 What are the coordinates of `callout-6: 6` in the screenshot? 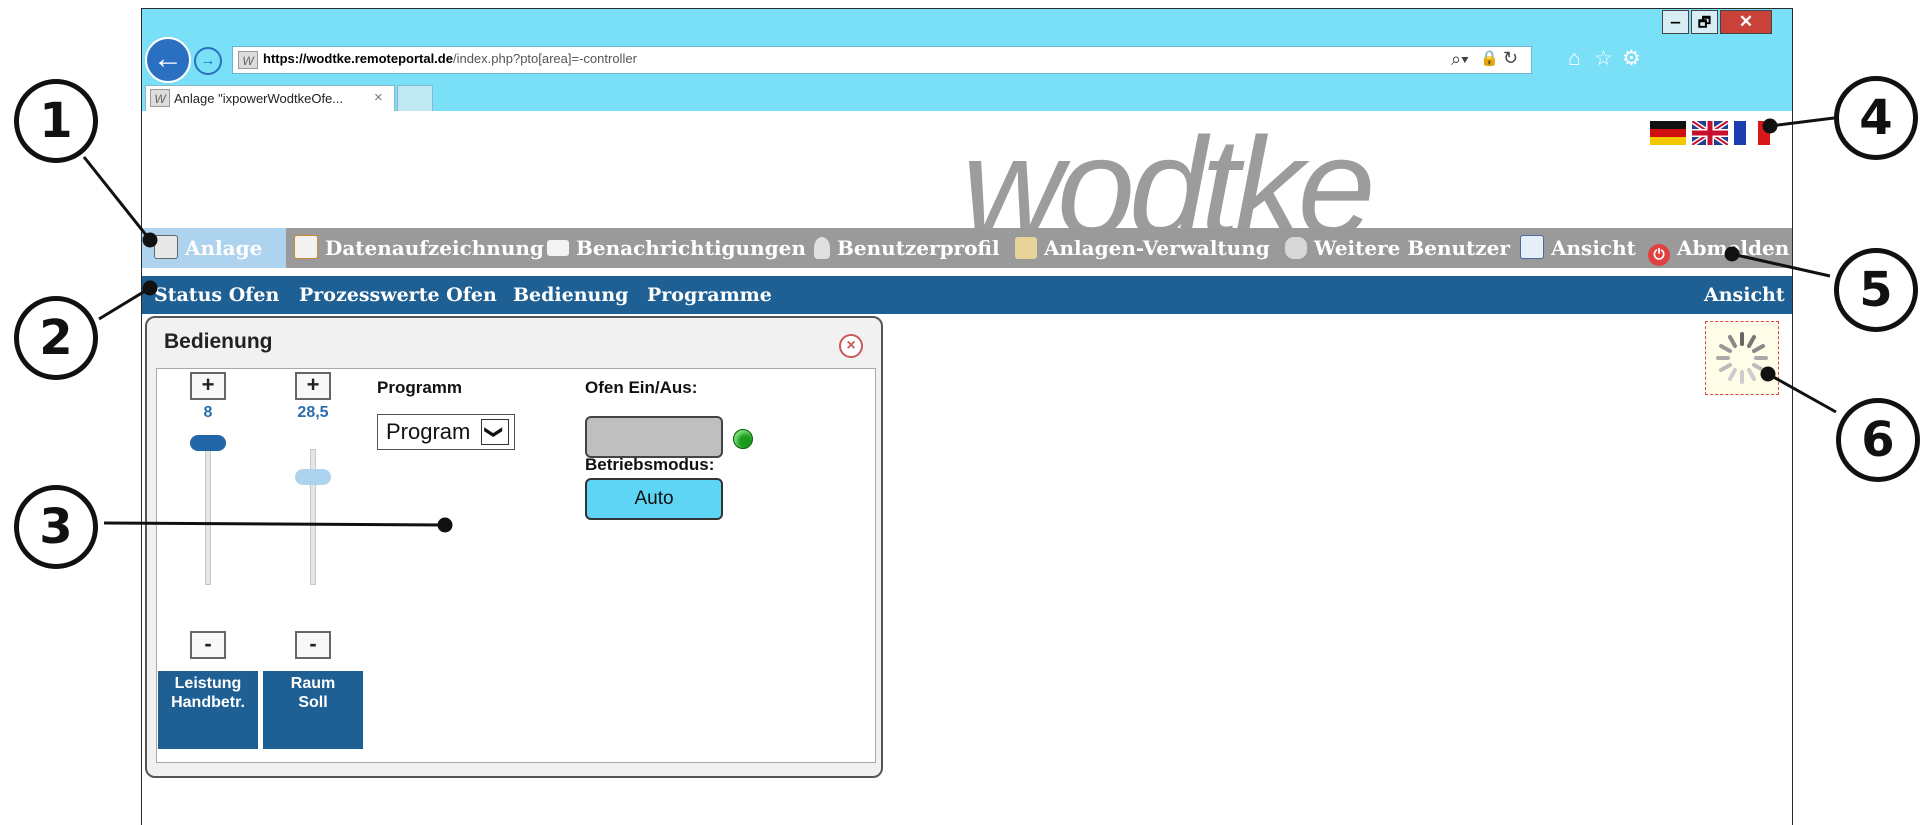 It's located at (1878, 440).